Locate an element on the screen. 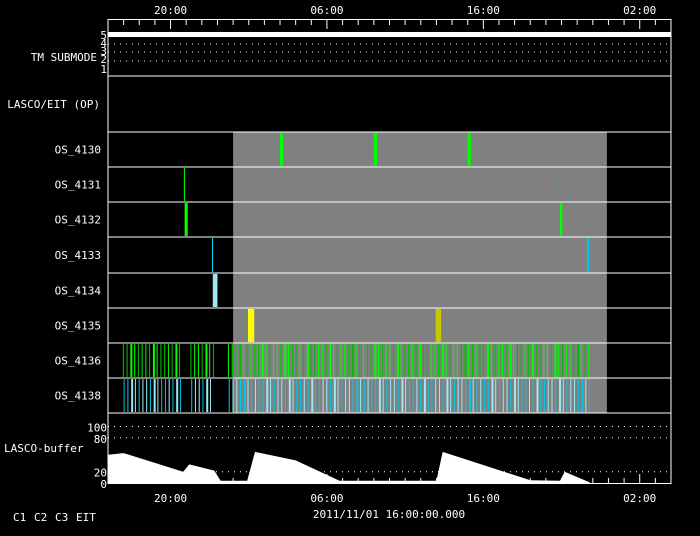 This screenshot has height=536, width=700. bottom-tick-label: 20:00 is located at coordinates (170, 498).